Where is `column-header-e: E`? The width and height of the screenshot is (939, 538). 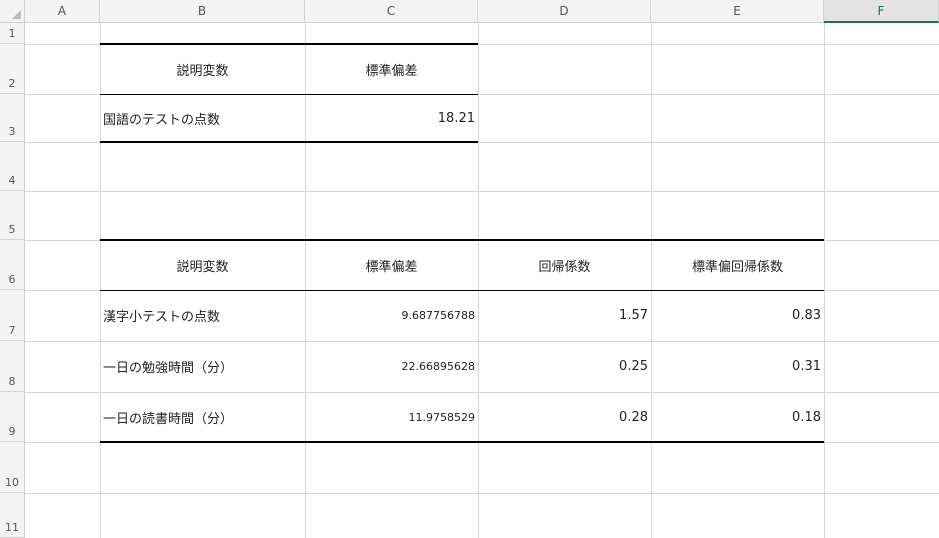
column-header-e: E is located at coordinates (737, 11).